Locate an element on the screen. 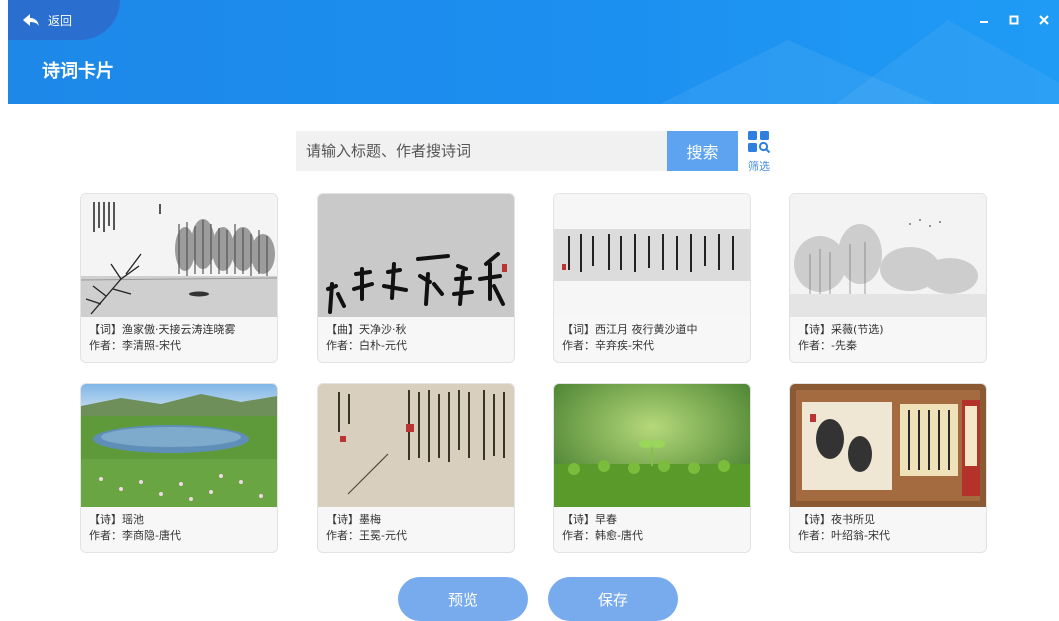  search-input is located at coordinates (481, 151).